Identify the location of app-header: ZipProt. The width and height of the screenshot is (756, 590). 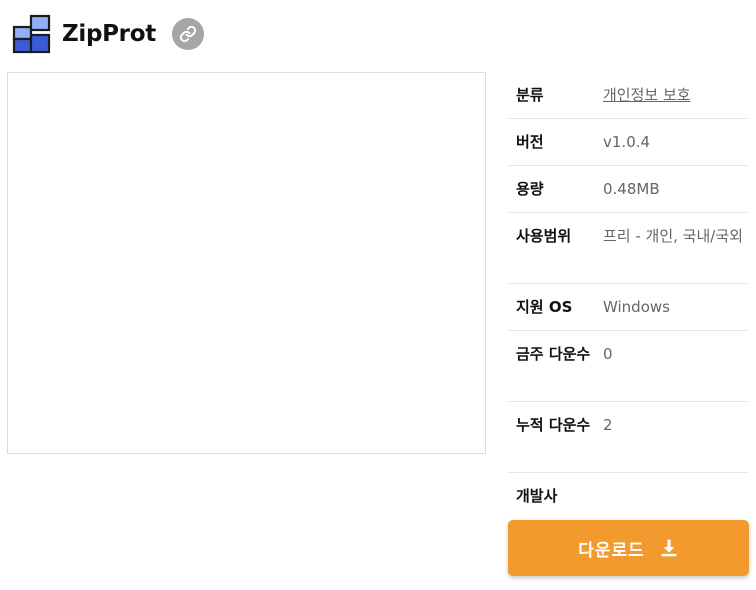
(108, 34).